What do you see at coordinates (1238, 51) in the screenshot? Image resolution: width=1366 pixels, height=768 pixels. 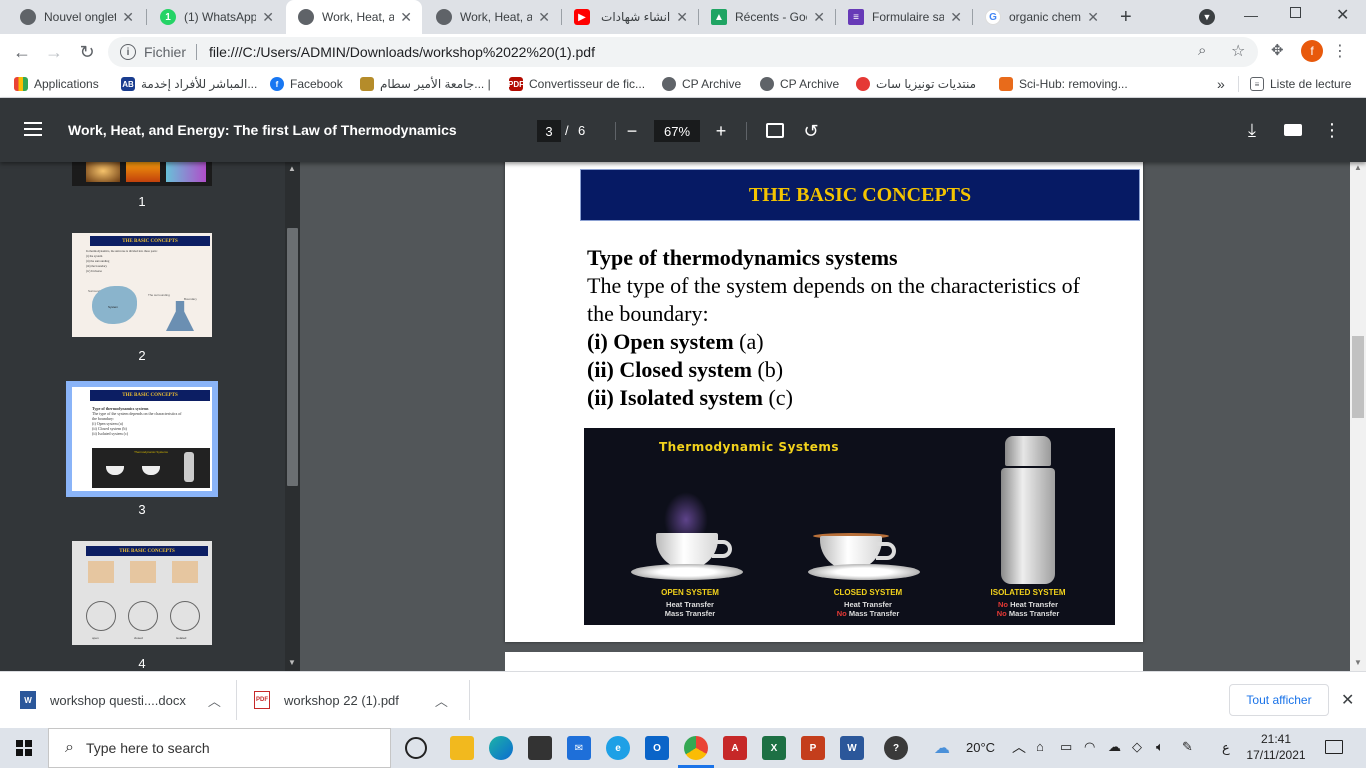 I see `star-icon: ☆` at bounding box center [1238, 51].